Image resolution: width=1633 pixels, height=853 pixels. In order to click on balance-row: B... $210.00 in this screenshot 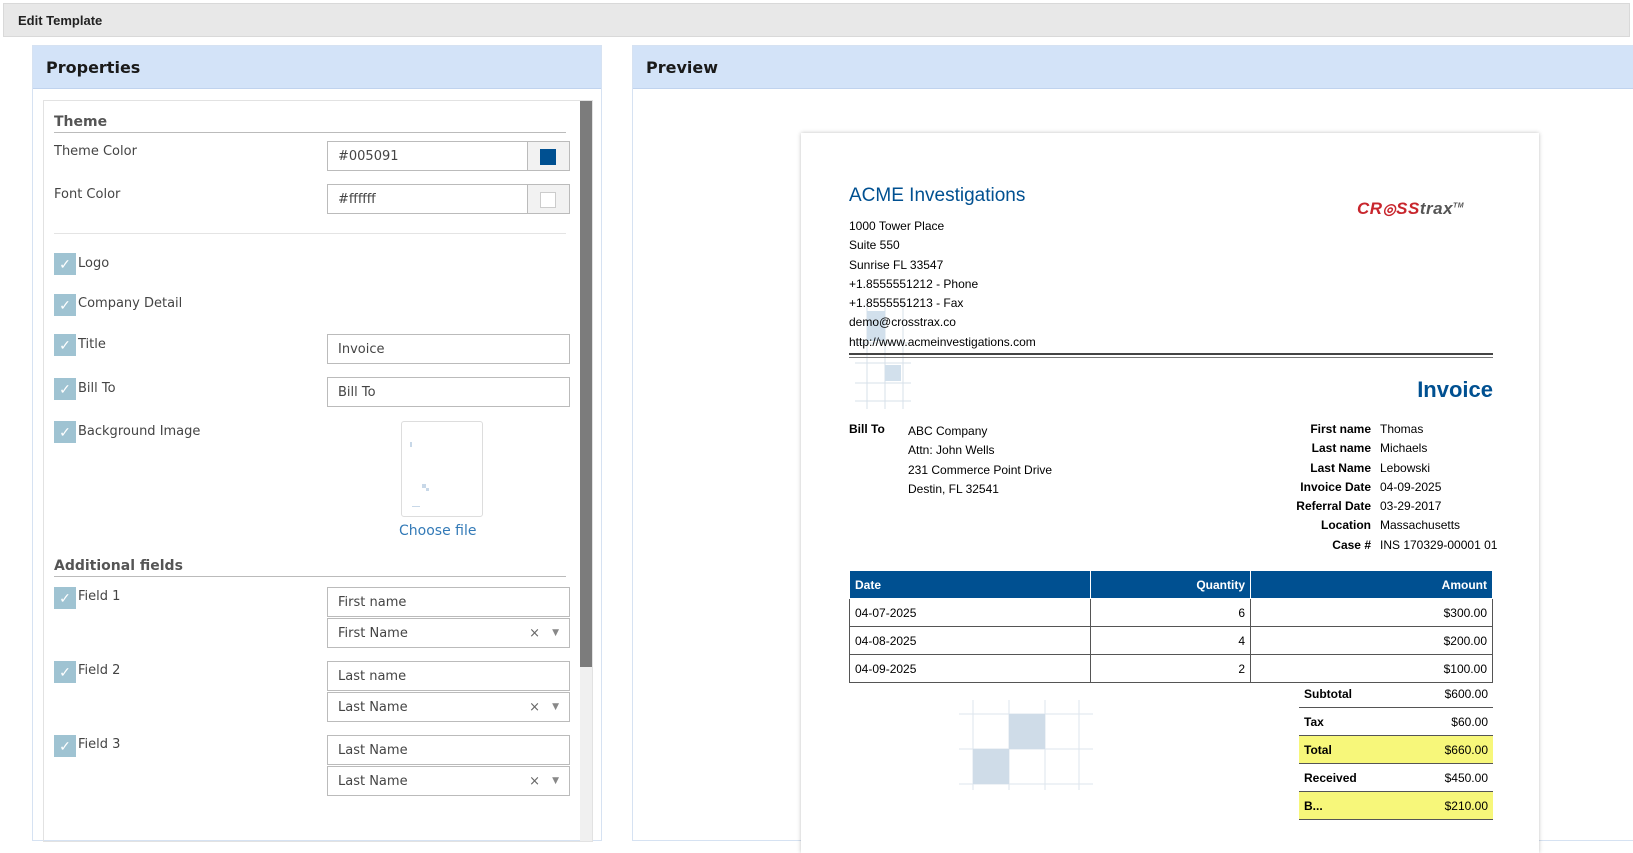, I will do `click(1396, 806)`.